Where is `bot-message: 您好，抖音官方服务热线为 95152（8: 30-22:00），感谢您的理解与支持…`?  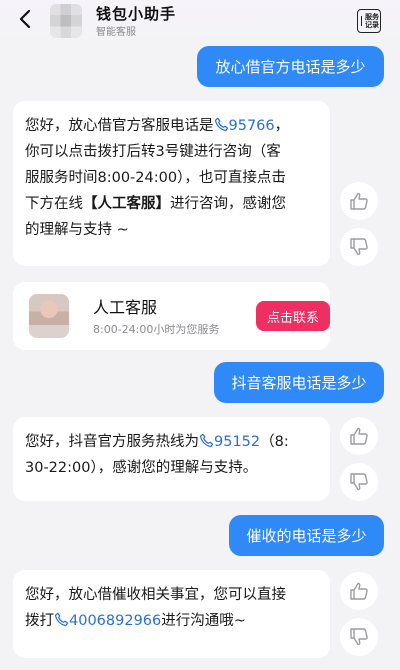
bot-message: 您好，抖音官方服务热线为 95152（8: 30-22:00），感谢您的理解与支持… is located at coordinates (171, 459).